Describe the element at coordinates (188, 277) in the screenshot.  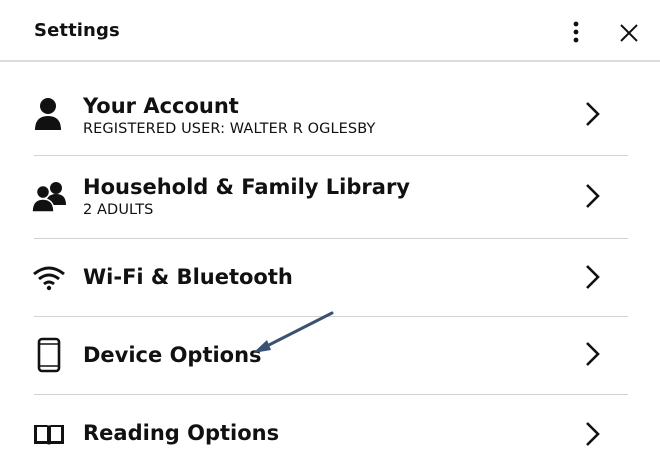
I see `settings-item-title: Wi-Fi & Bluetooth` at that location.